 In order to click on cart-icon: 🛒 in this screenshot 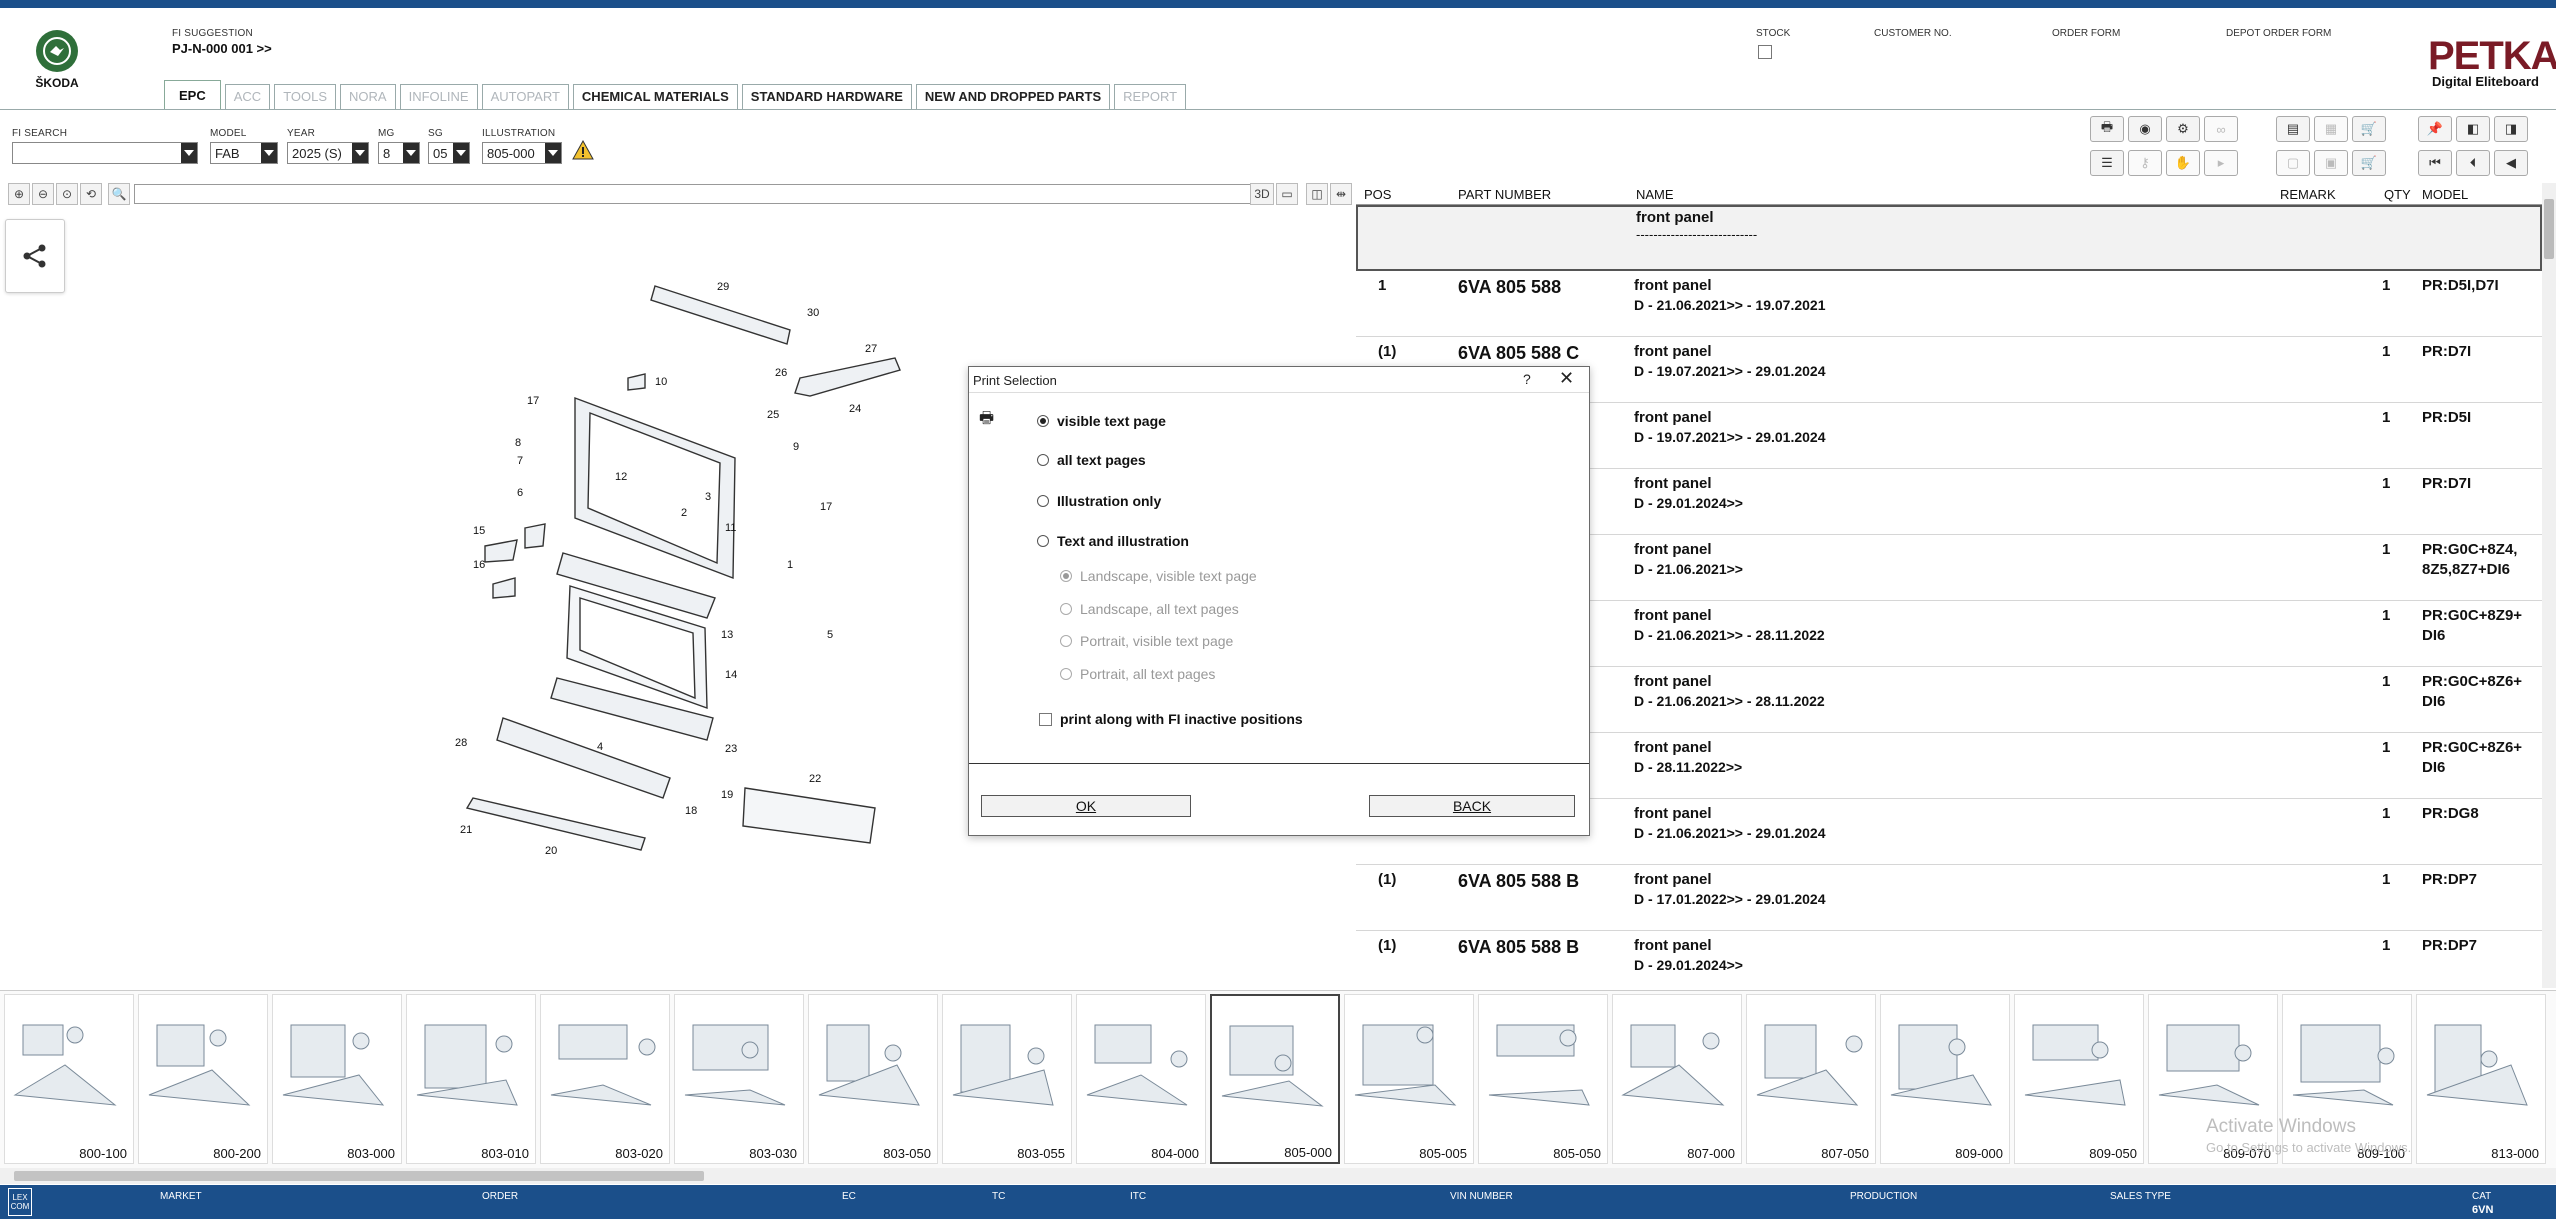, I will do `click(2369, 163)`.